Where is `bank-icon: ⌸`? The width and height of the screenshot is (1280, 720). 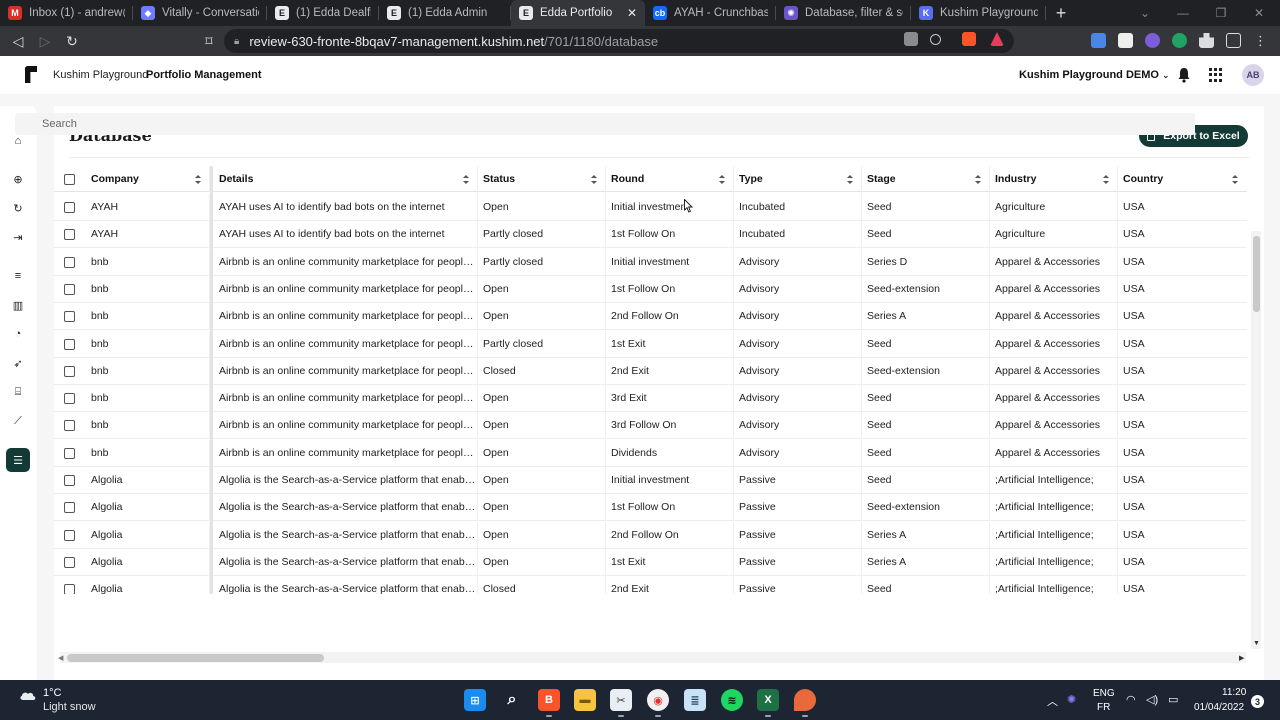 bank-icon: ⌸ is located at coordinates (18, 392).